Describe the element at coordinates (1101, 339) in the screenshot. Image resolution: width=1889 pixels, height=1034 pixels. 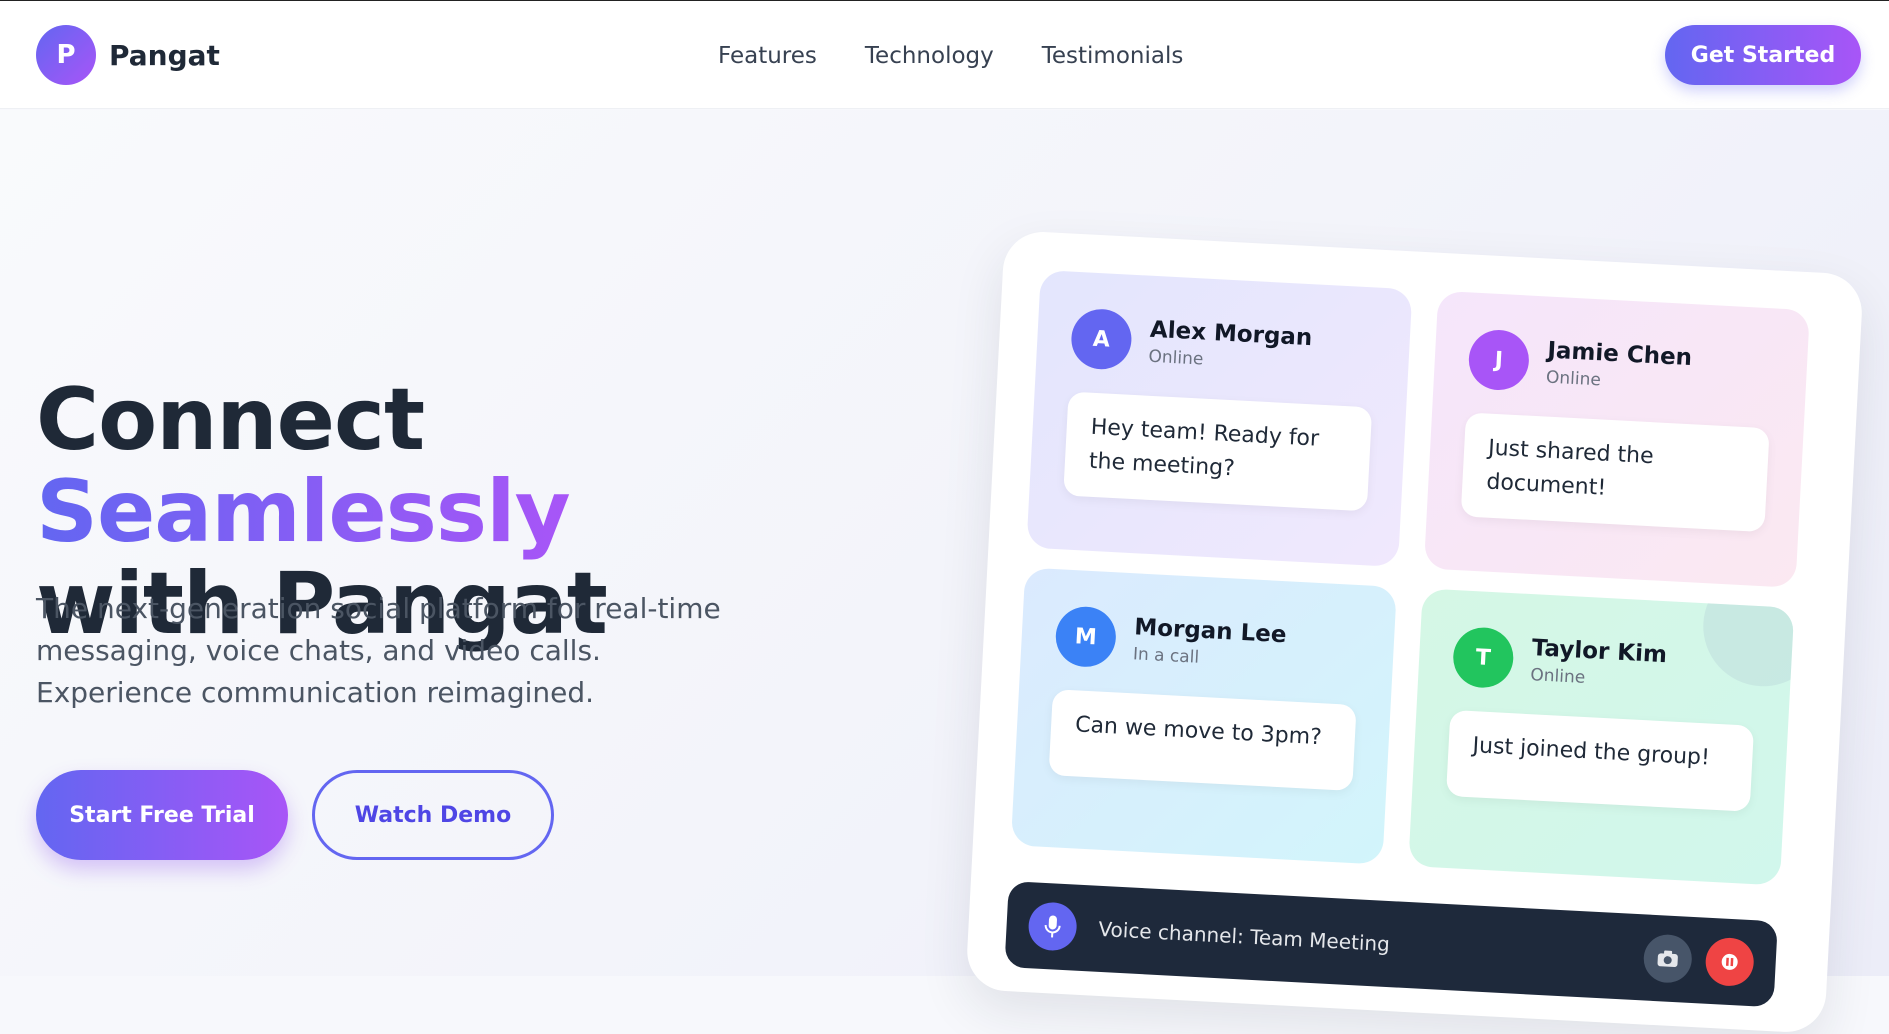
I see `avatar: A` at that location.